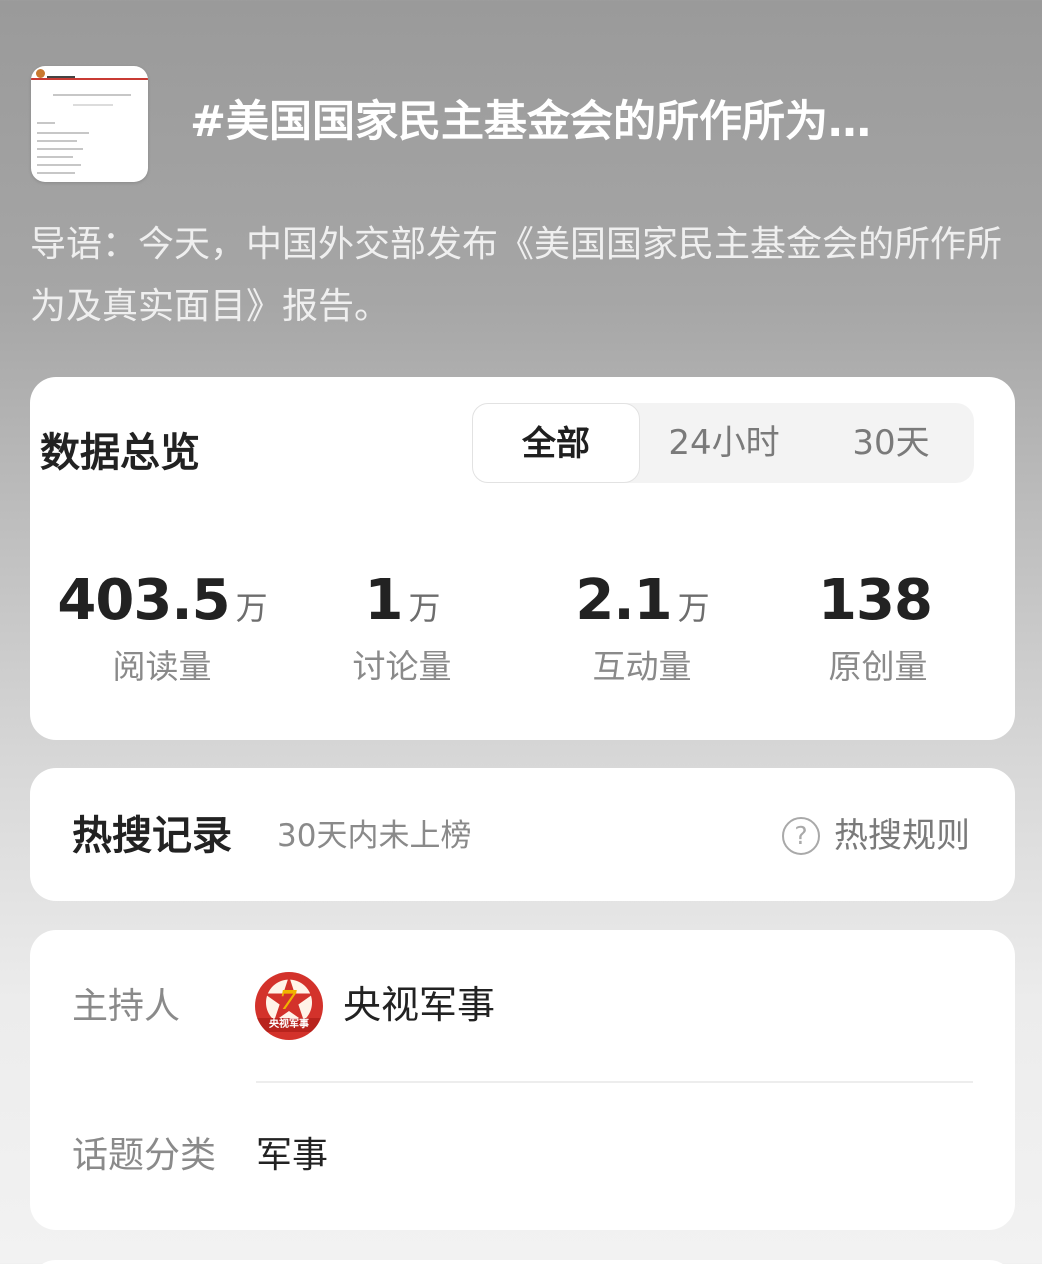  What do you see at coordinates (419, 1005) in the screenshot?
I see `host-name: 央视军事` at bounding box center [419, 1005].